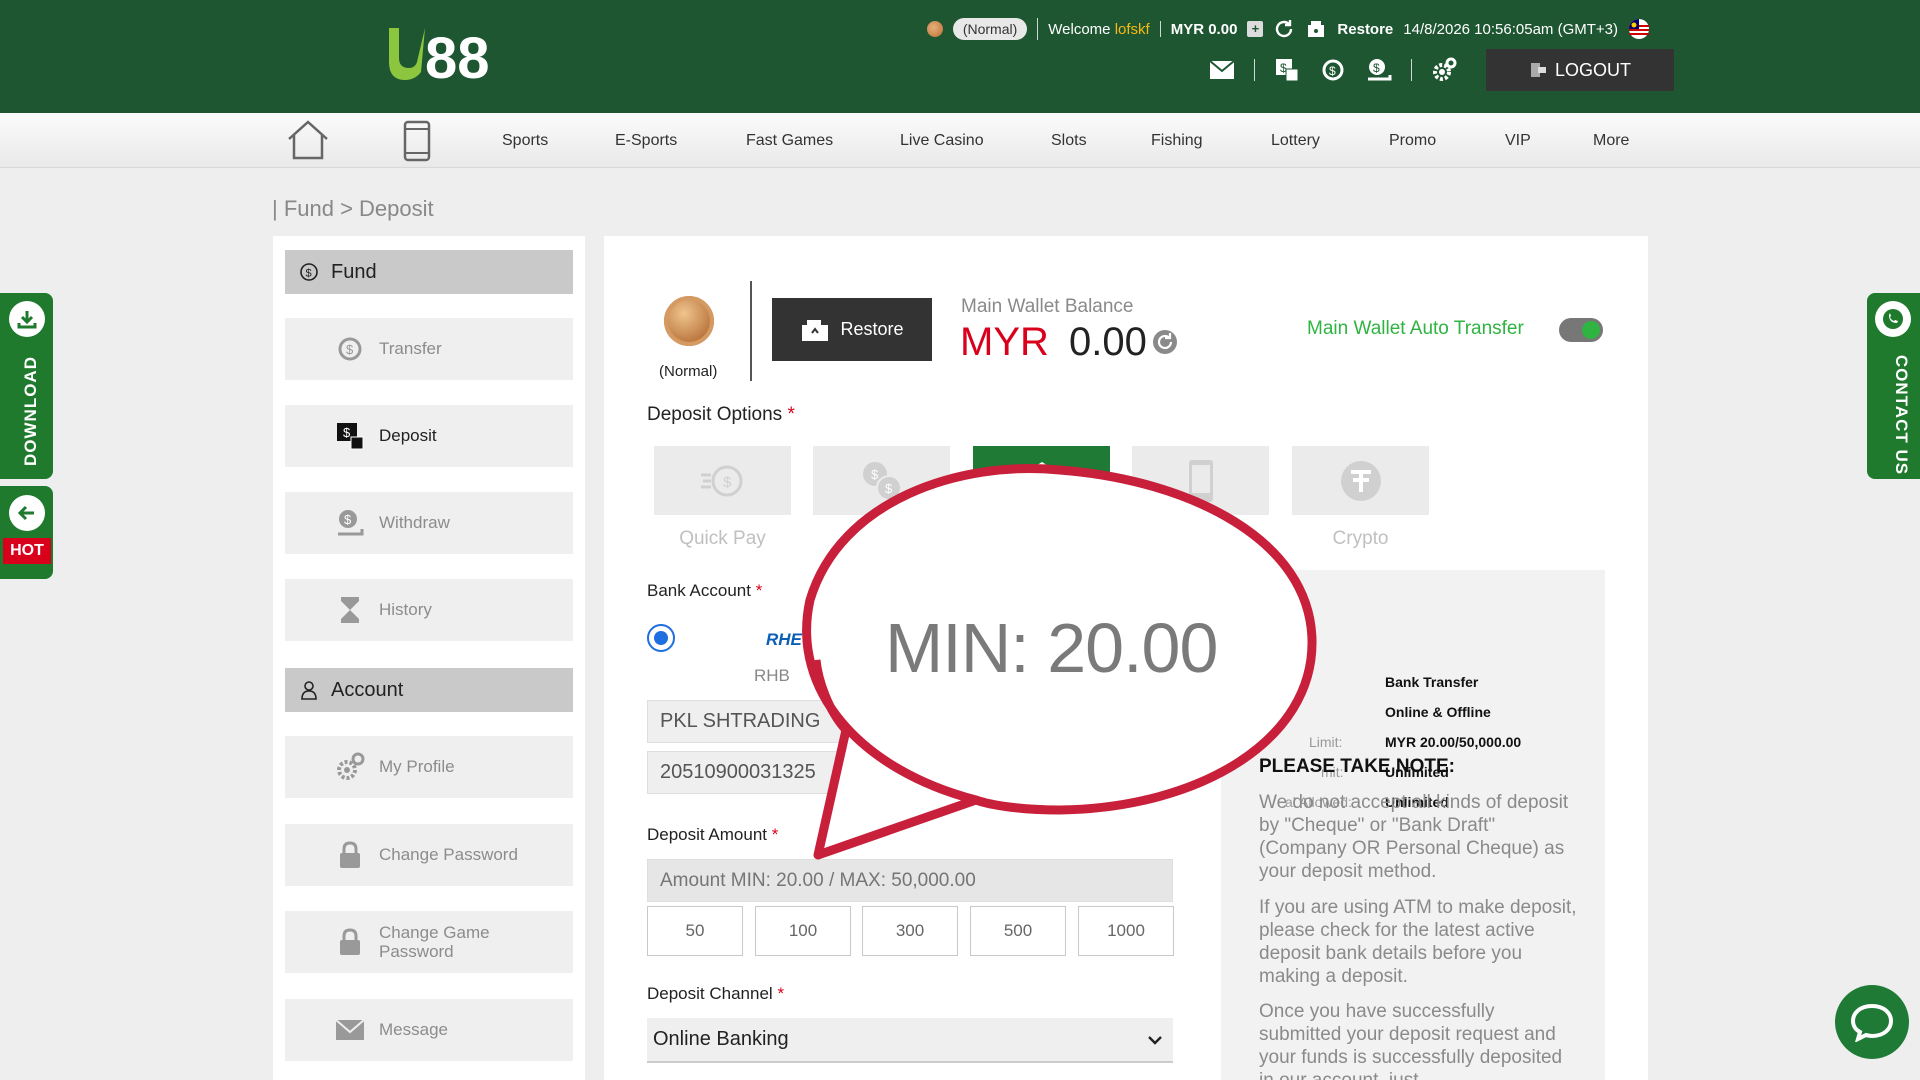 Image resolution: width=1920 pixels, height=1080 pixels. Describe the element at coordinates (1295, 140) in the screenshot. I see `nav-lottery: Lottery` at that location.